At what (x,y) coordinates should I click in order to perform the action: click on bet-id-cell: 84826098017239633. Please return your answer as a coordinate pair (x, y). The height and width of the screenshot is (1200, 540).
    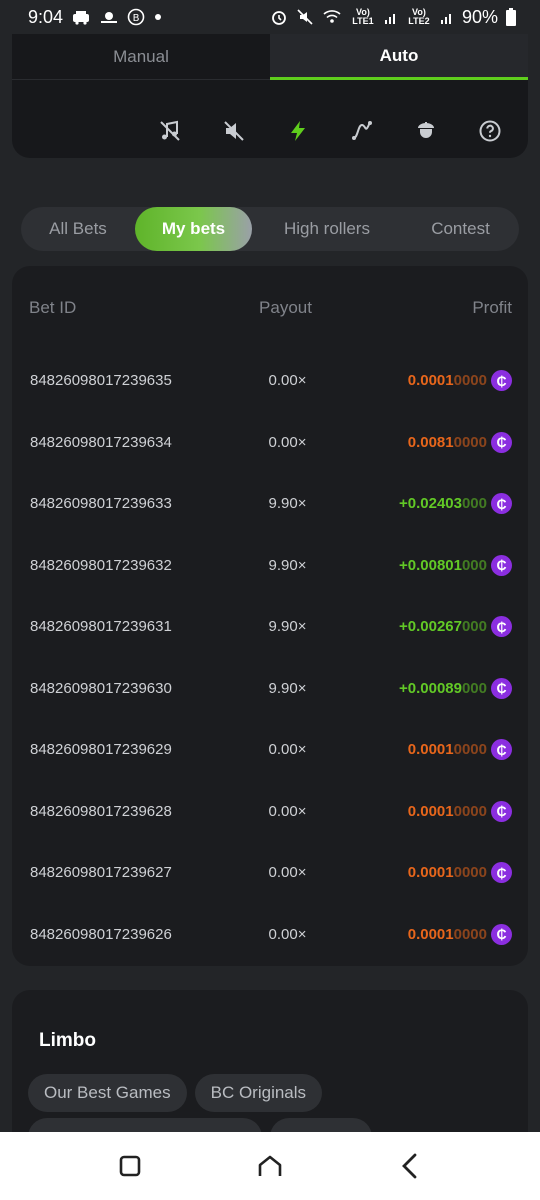
    Looking at the image, I should click on (101, 504).